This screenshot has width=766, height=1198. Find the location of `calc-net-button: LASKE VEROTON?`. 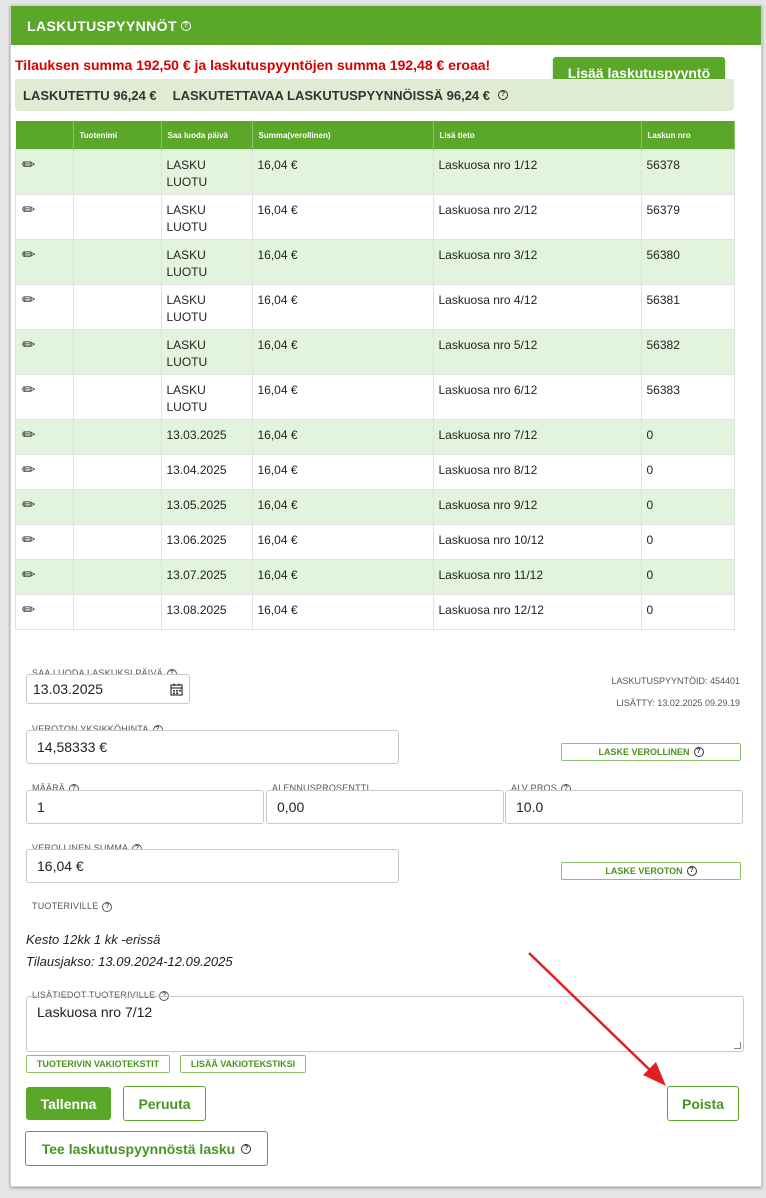

calc-net-button: LASKE VEROTON? is located at coordinates (651, 871).